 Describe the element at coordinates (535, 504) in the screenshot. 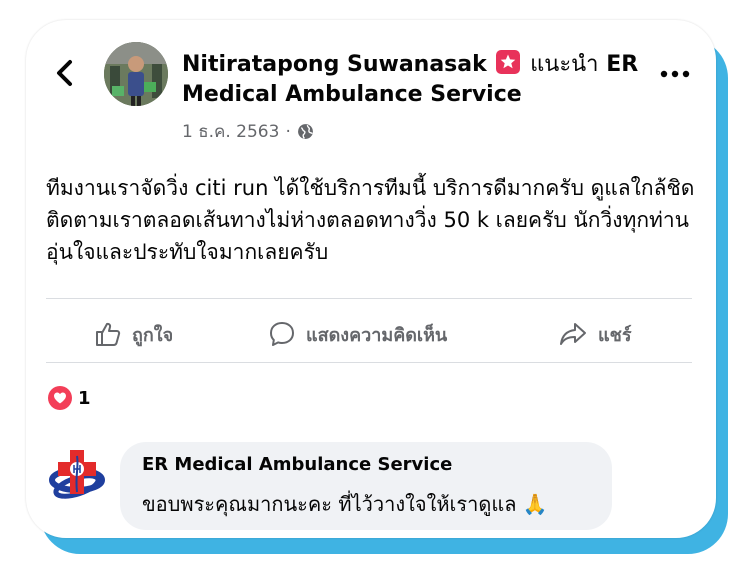

I see `praying-hands-emoji: 🙏` at that location.